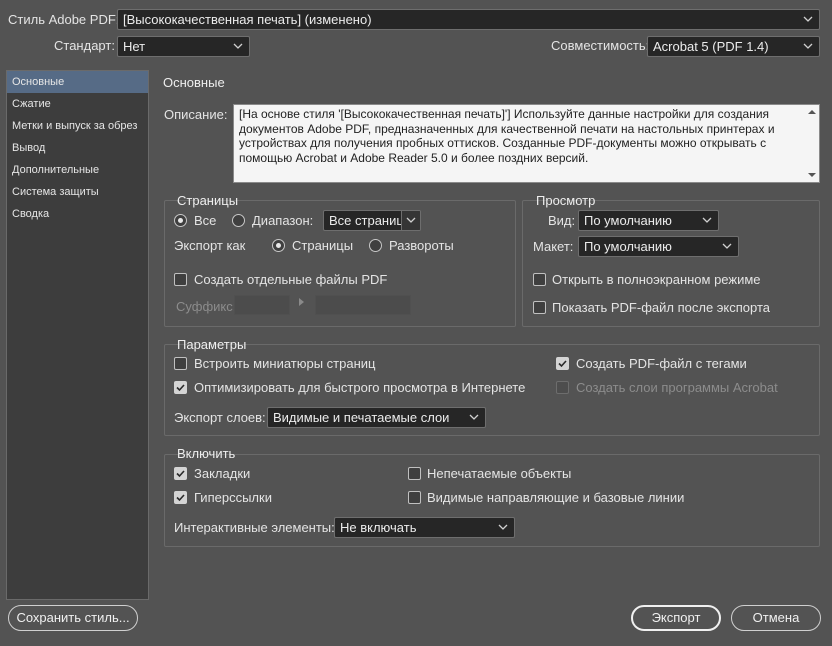  Describe the element at coordinates (776, 618) in the screenshot. I see `cancel-button: Отмена` at that location.